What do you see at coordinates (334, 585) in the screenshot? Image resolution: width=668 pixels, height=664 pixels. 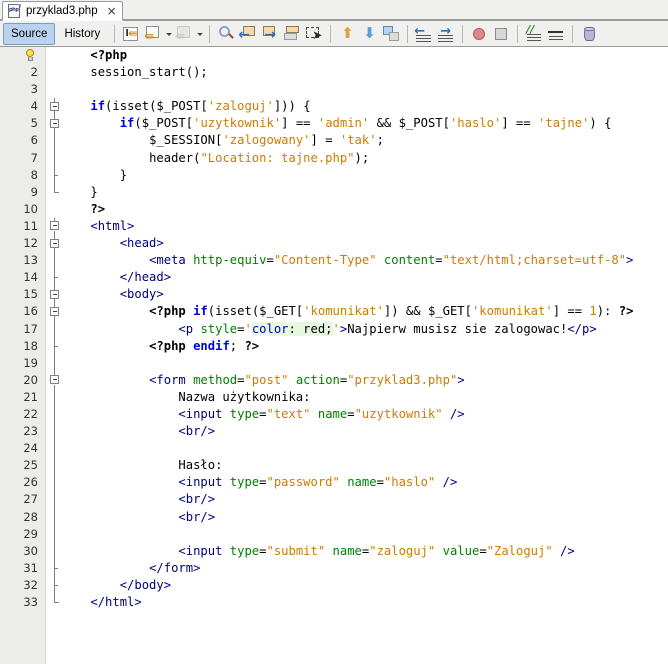 I see `code-line: 32 </body>` at bounding box center [334, 585].